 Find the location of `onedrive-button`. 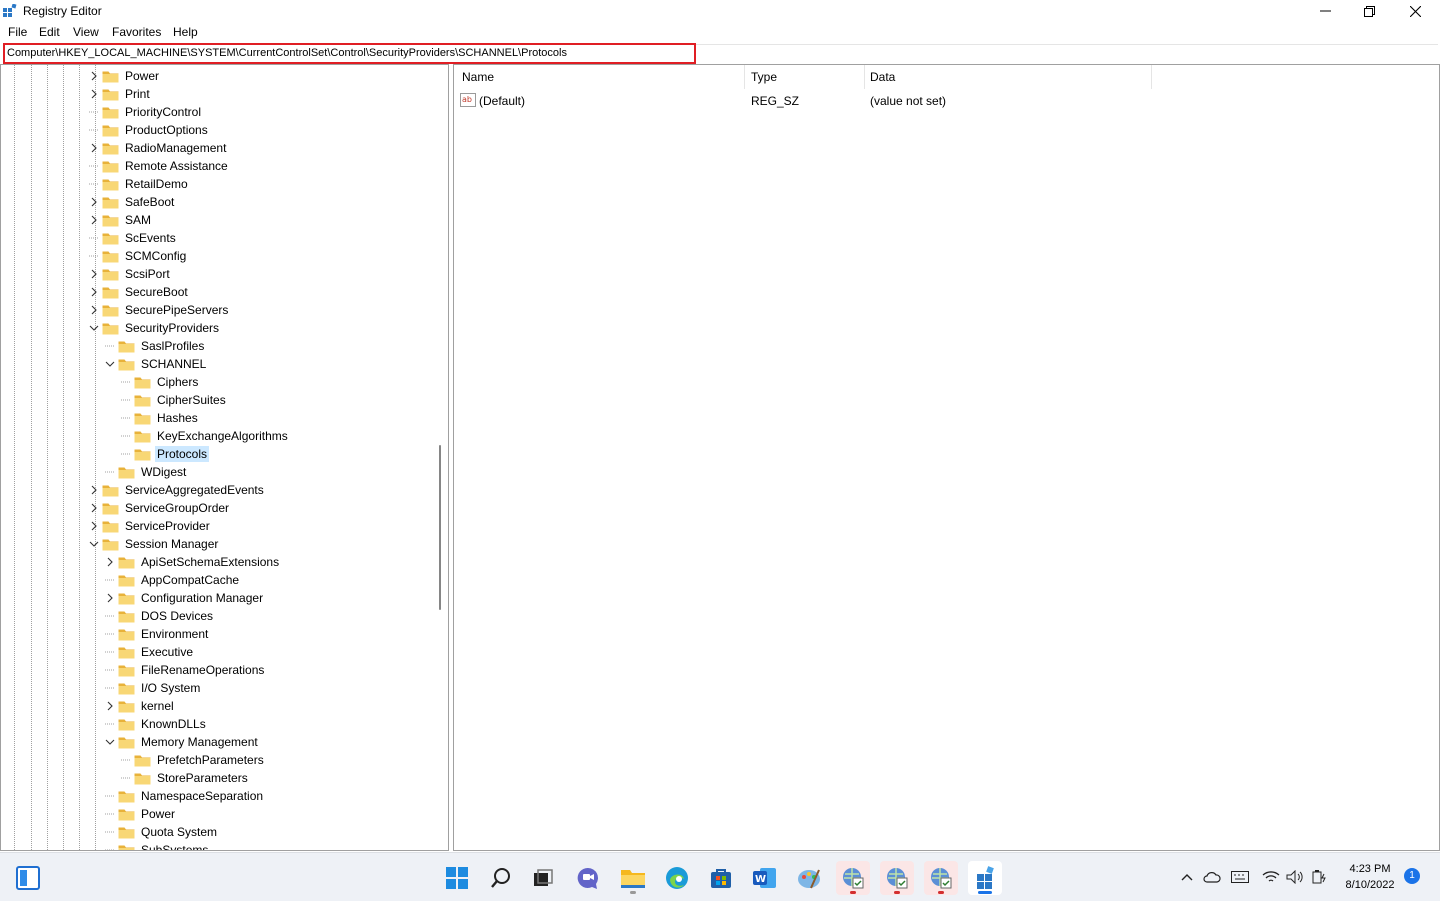

onedrive-button is located at coordinates (1212, 877).